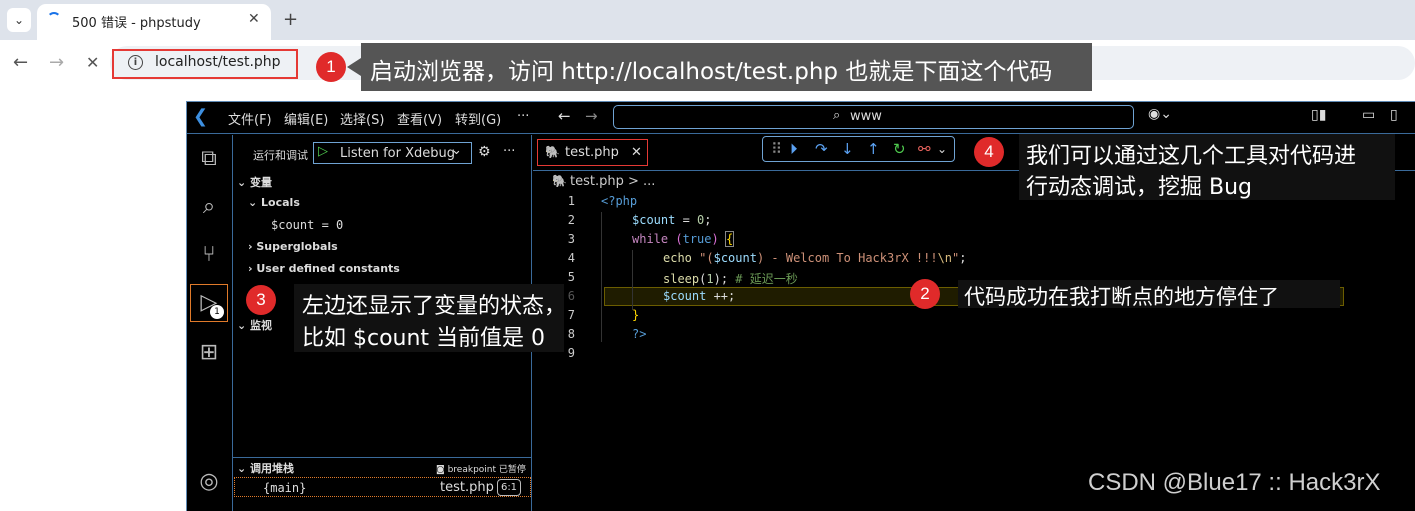  What do you see at coordinates (672, 220) in the screenshot?
I see `code-line-2: $count = 0;` at bounding box center [672, 220].